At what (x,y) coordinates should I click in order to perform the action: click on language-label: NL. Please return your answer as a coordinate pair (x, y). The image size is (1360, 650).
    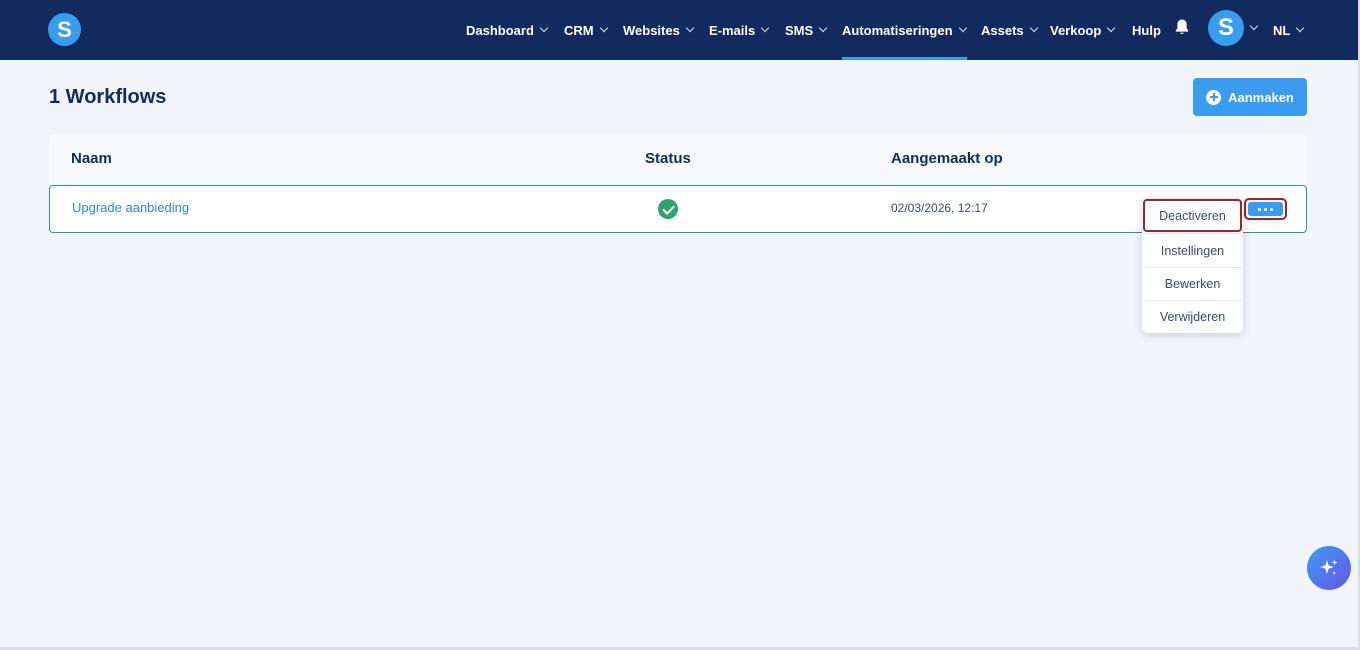
    Looking at the image, I should click on (1282, 30).